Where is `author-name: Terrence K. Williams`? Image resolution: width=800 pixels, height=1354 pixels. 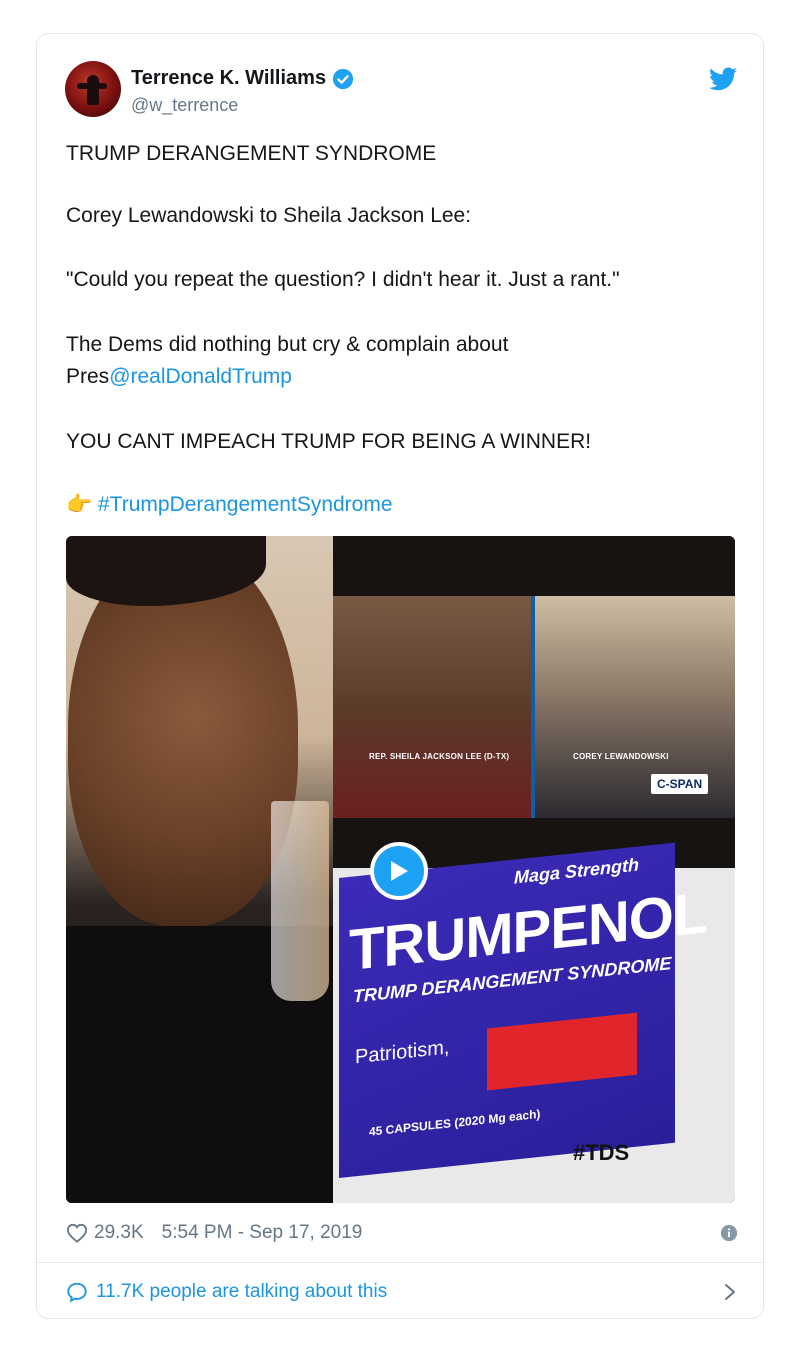
author-name: Terrence K. Williams is located at coordinates (228, 78).